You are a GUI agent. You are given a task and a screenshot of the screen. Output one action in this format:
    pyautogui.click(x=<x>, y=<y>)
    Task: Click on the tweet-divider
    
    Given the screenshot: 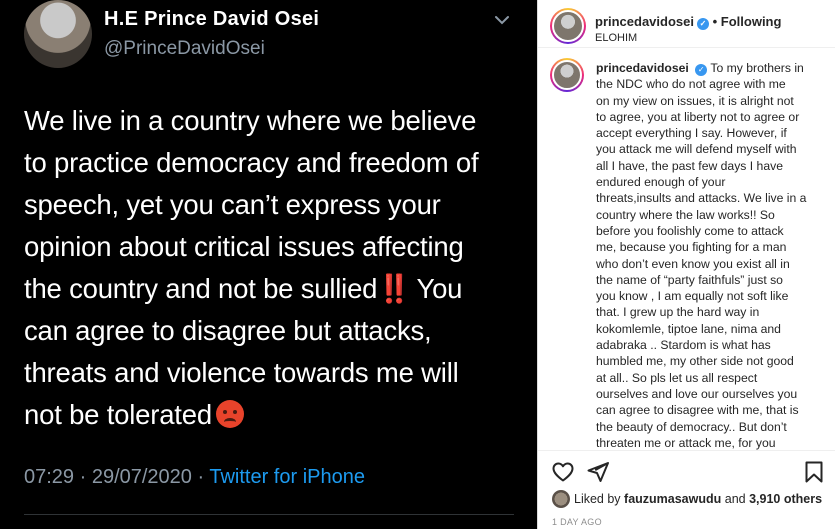 What is the action you would take?
    pyautogui.click(x=269, y=514)
    